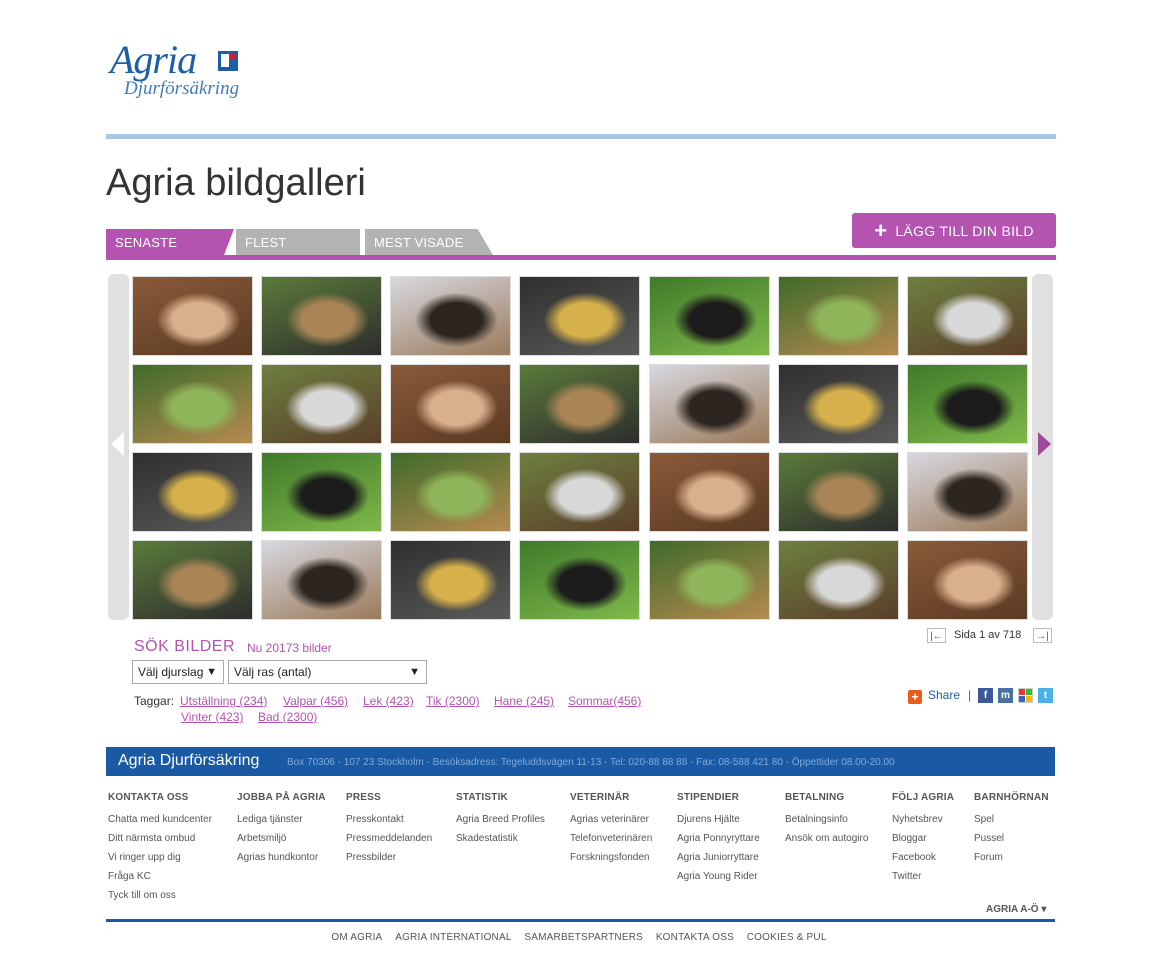  What do you see at coordinates (223, 701) in the screenshot?
I see `tag-link: Utställning (234)` at bounding box center [223, 701].